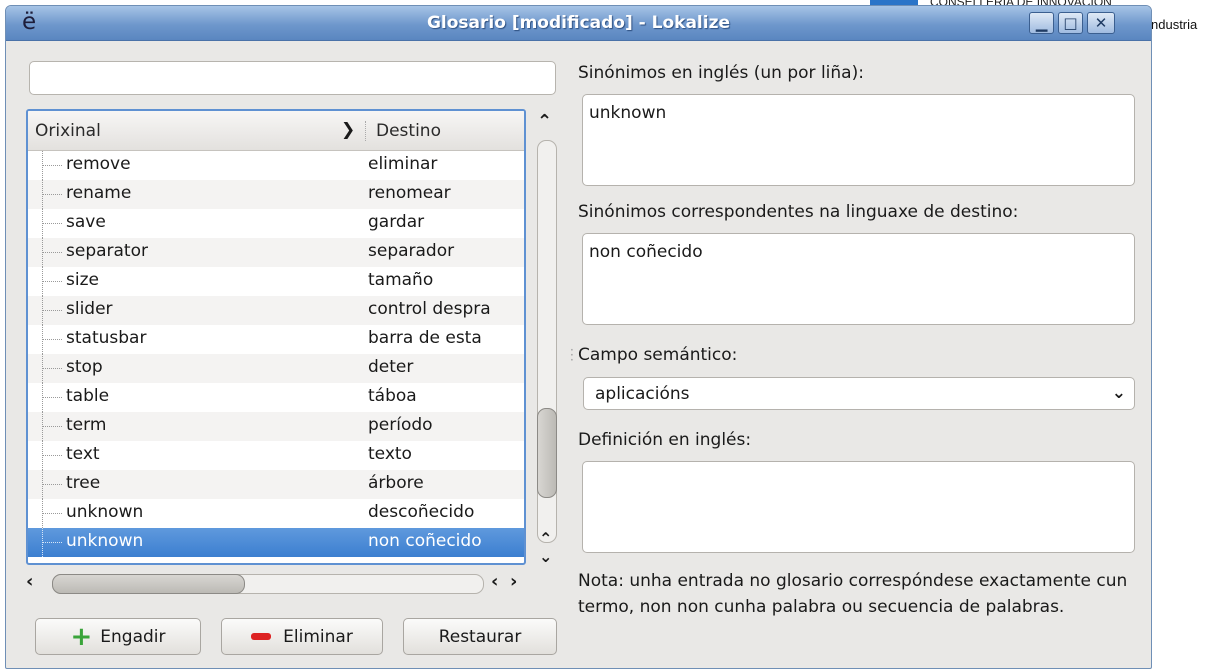 This screenshot has width=1213, height=671. Describe the element at coordinates (392, 396) in the screenshot. I see `row-target: táboa` at that location.